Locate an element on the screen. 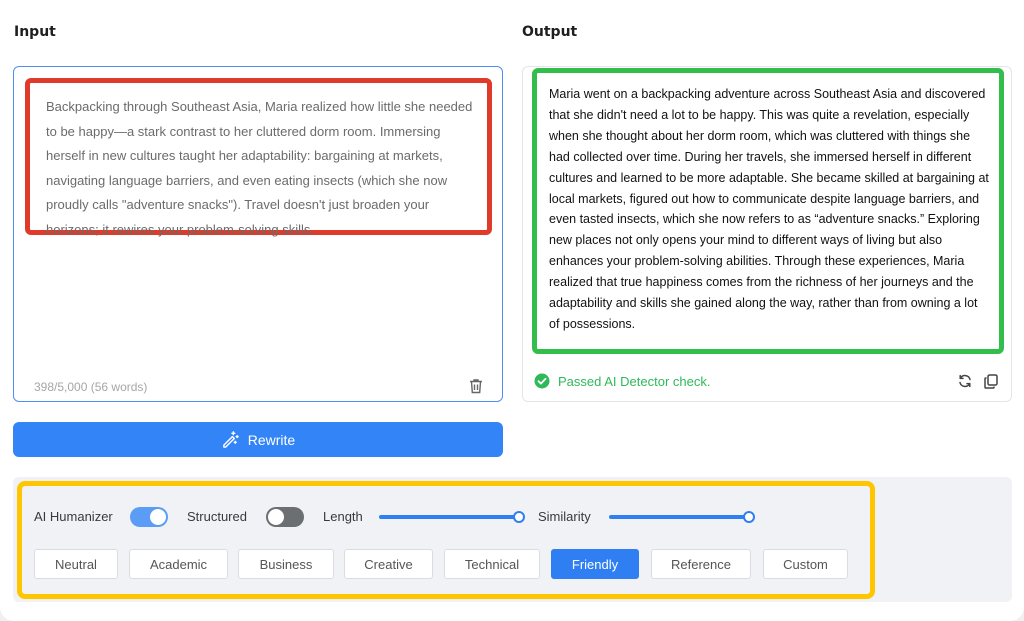 This screenshot has height=621, width=1024. length-label: Length is located at coordinates (343, 516).